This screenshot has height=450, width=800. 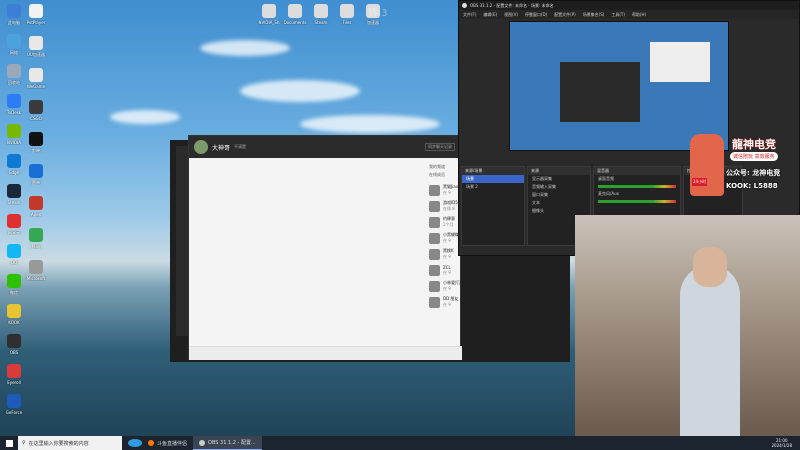 I want to click on desktop-icon-label: NVIDIA_Sh, so click(x=269, y=22).